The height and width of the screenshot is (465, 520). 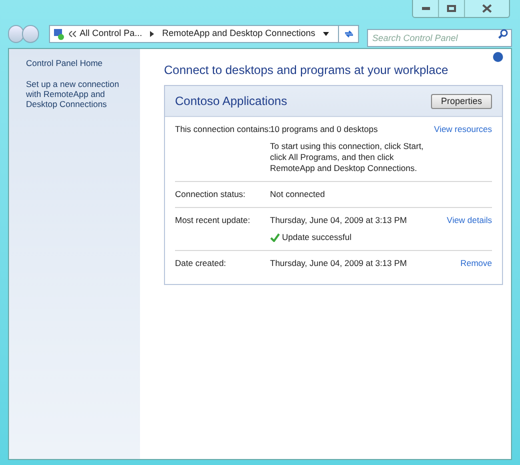 What do you see at coordinates (326, 34) in the screenshot?
I see `dropdown-icon` at bounding box center [326, 34].